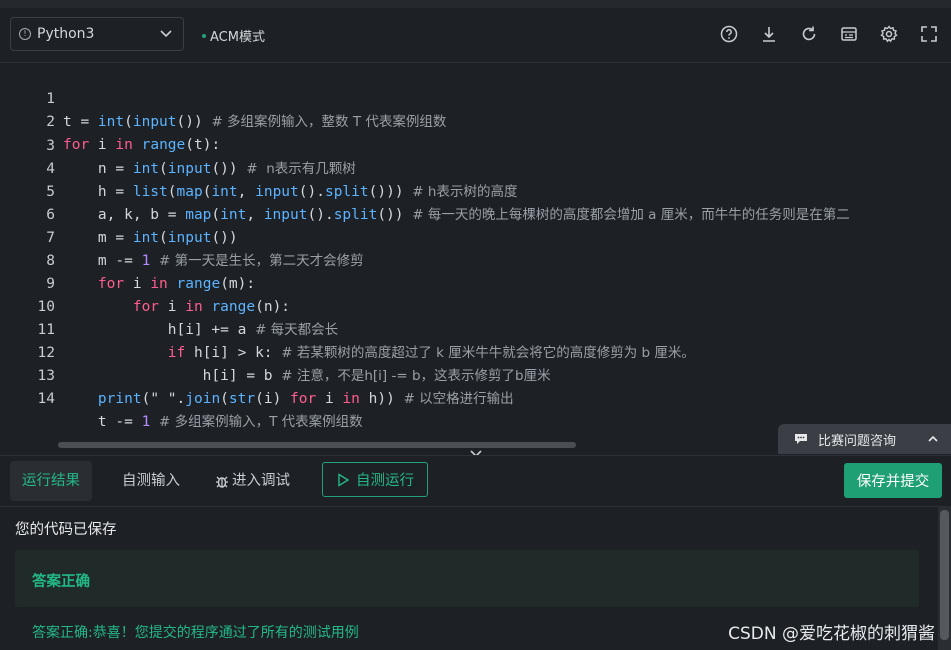  What do you see at coordinates (849, 34) in the screenshot?
I see `keyboard-icon` at bounding box center [849, 34].